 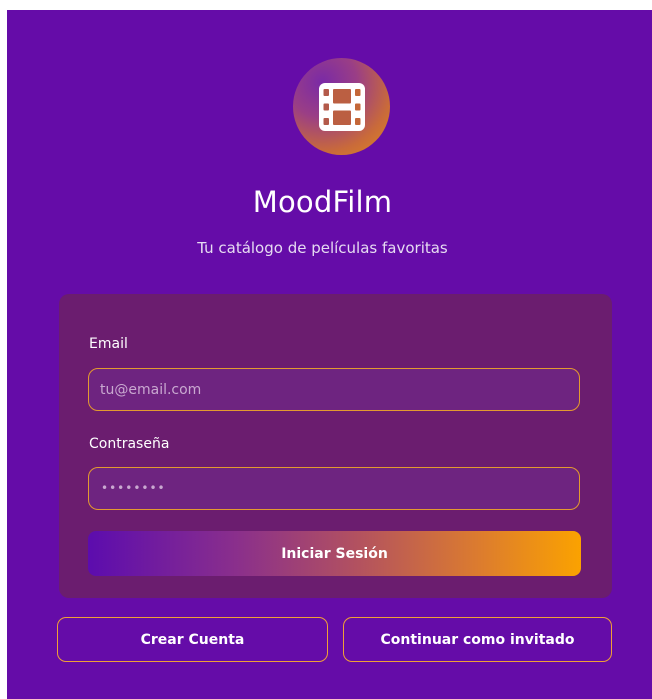 I want to click on password-field, so click(x=334, y=488).